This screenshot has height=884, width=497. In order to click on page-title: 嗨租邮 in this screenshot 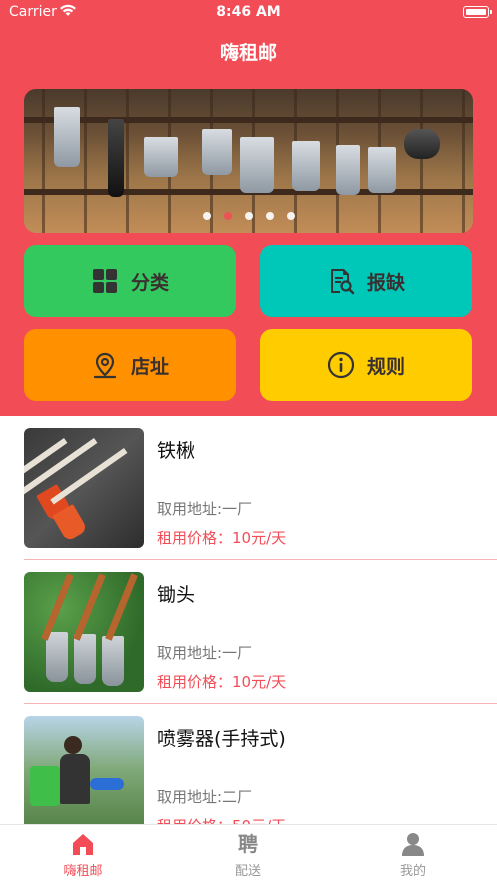, I will do `click(248, 53)`.